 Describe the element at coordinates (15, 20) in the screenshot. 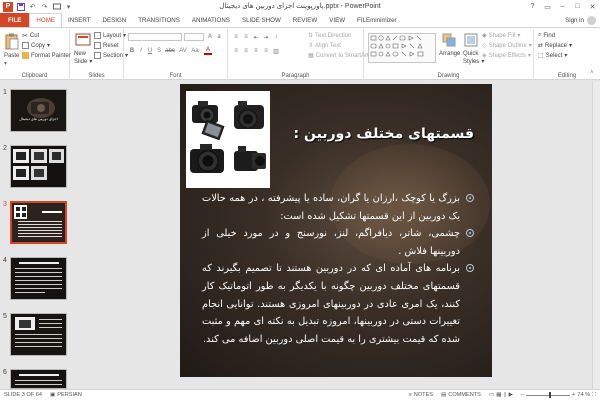

I see `tab-file: FILE` at that location.